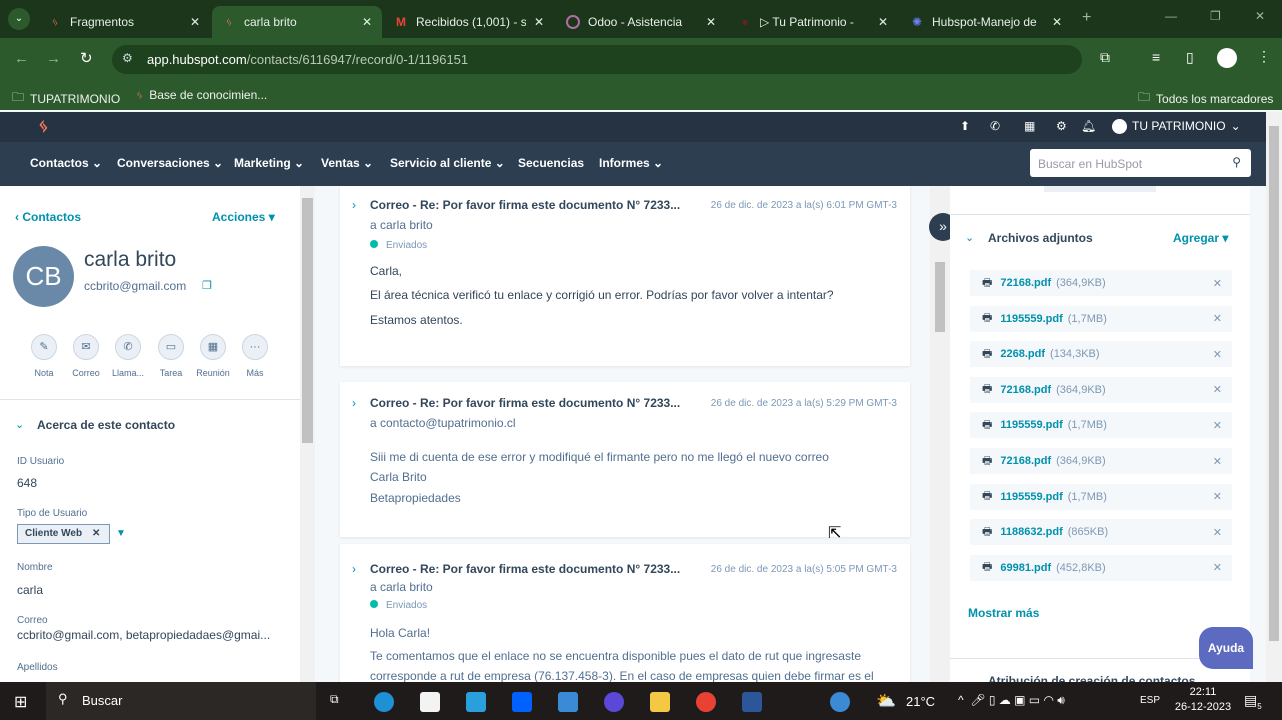  I want to click on attachment-item: 🖶 2268.pdf (134,3KB) ✕, so click(1101, 354).